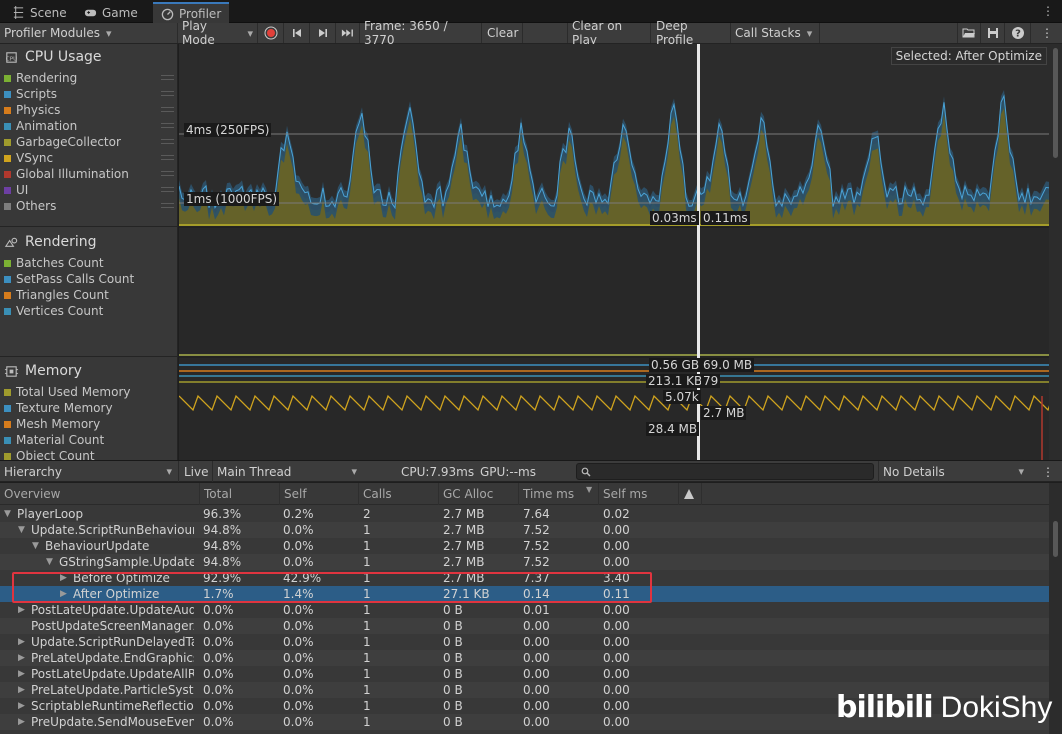 This screenshot has height=734, width=1062. What do you see at coordinates (954, 471) in the screenshot?
I see `details-dropdown: No Details` at bounding box center [954, 471].